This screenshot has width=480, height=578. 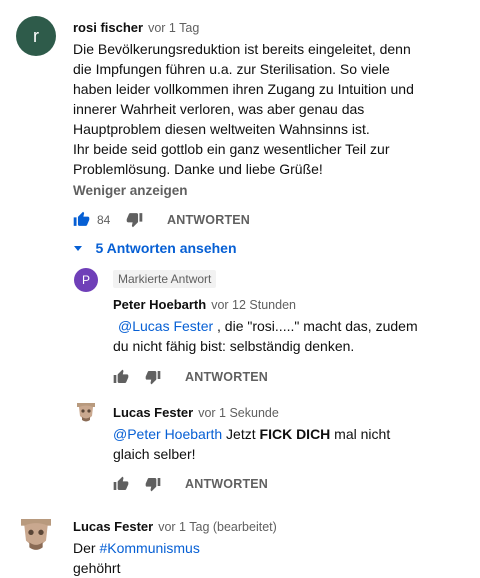 I want to click on reply-time: vor 12 Stunden, so click(x=253, y=305).